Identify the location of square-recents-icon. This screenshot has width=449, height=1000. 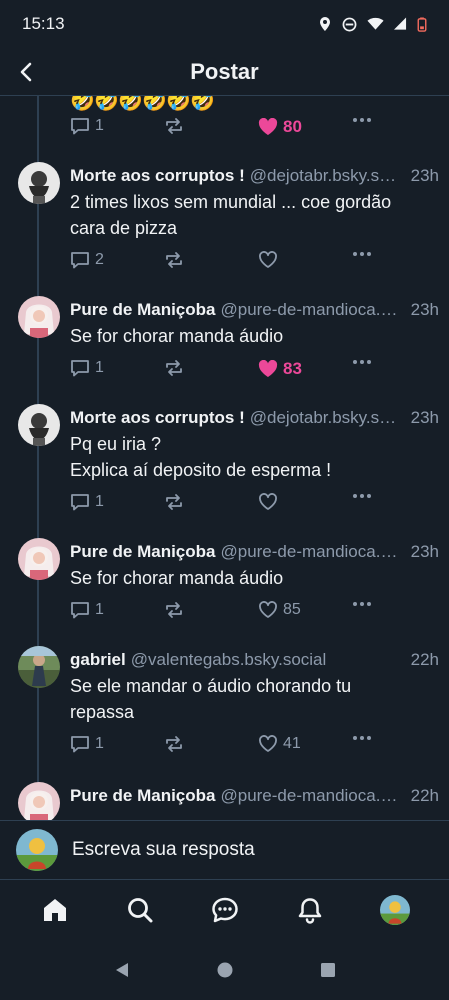
(327, 970).